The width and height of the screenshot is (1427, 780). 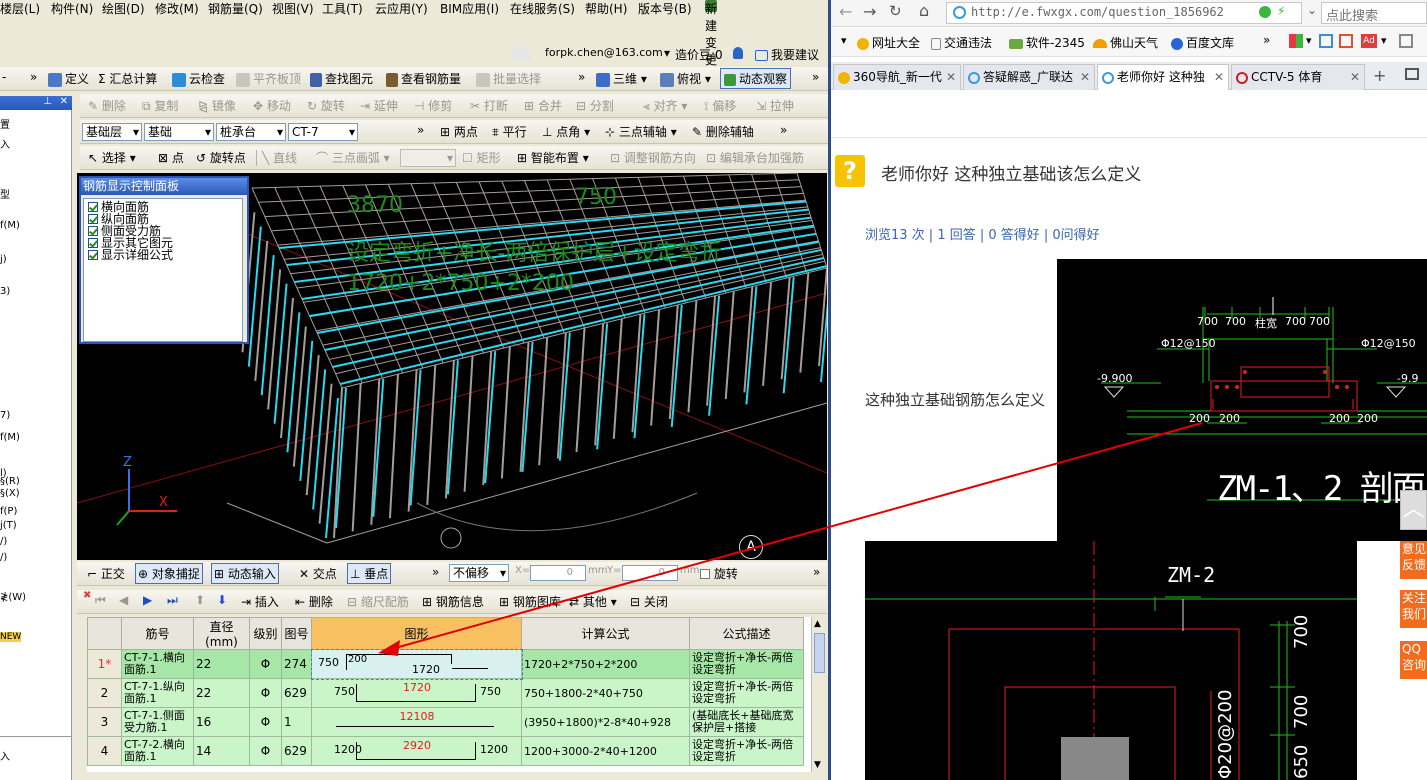 What do you see at coordinates (100, 600) in the screenshot?
I see `first-record-icon: ⏮` at bounding box center [100, 600].